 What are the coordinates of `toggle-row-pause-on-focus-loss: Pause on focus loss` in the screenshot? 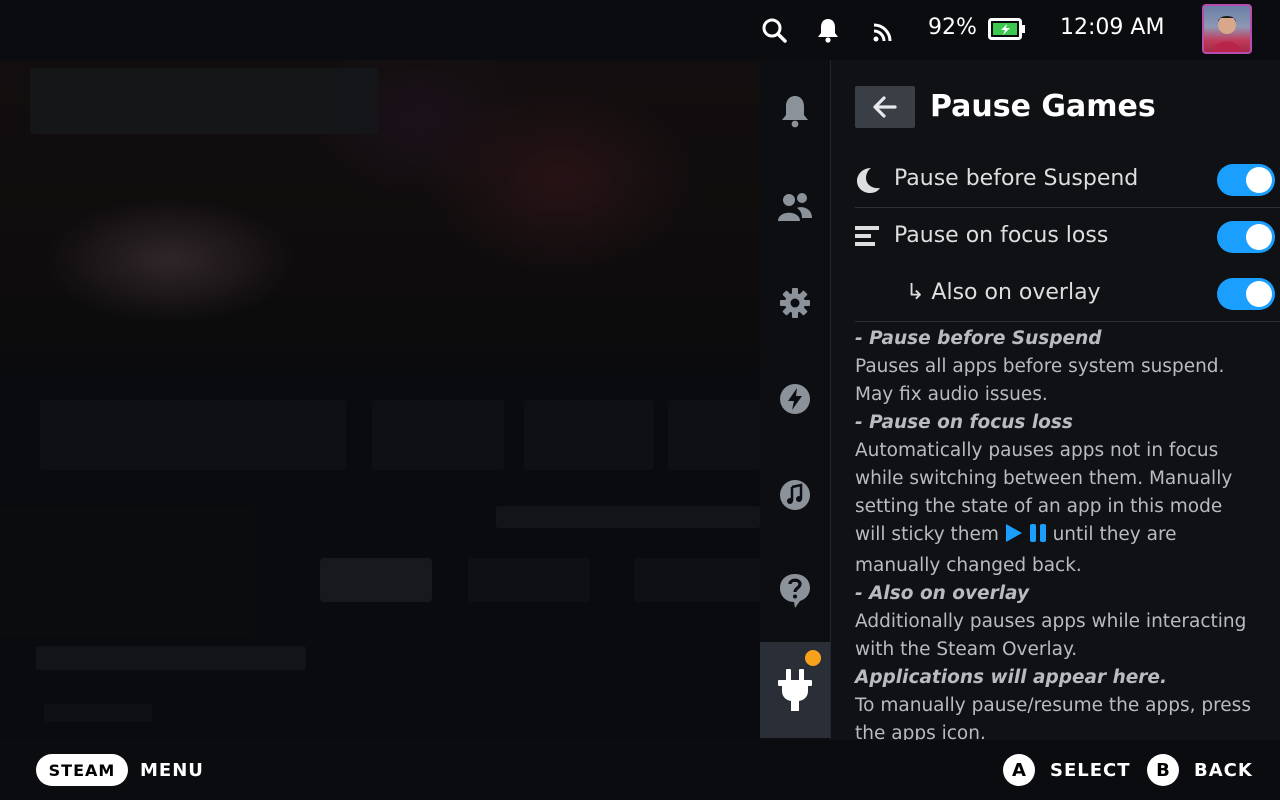 It's located at (1065, 237).